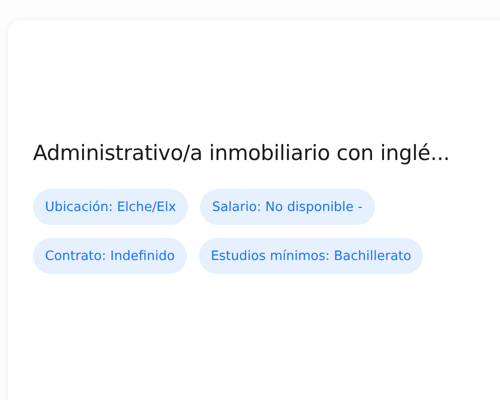 The image size is (500, 400). Describe the element at coordinates (287, 207) in the screenshot. I see `job-tag: Salario: No disponible -` at that location.